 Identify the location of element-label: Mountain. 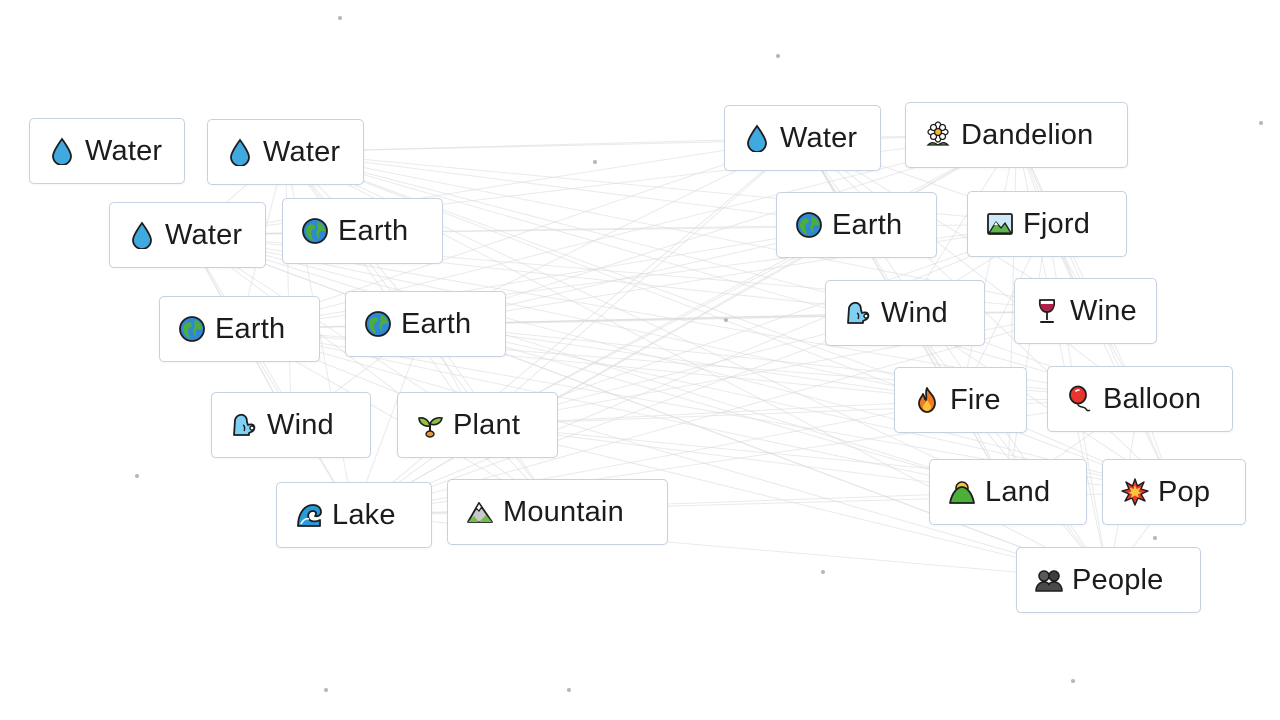
(563, 511).